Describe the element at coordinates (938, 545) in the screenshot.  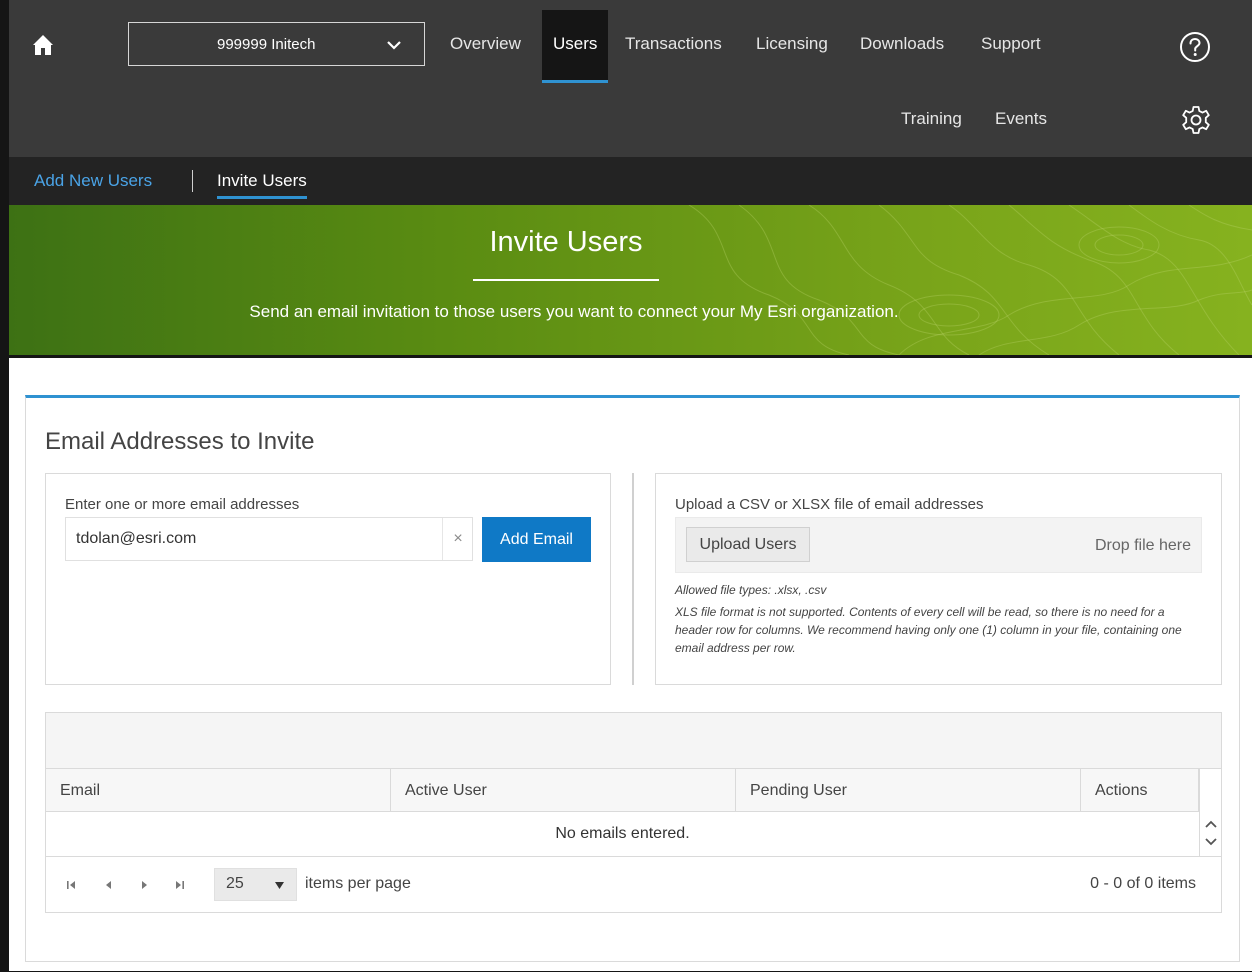
I see `file-dropzone: Upload Users Drop file here` at that location.